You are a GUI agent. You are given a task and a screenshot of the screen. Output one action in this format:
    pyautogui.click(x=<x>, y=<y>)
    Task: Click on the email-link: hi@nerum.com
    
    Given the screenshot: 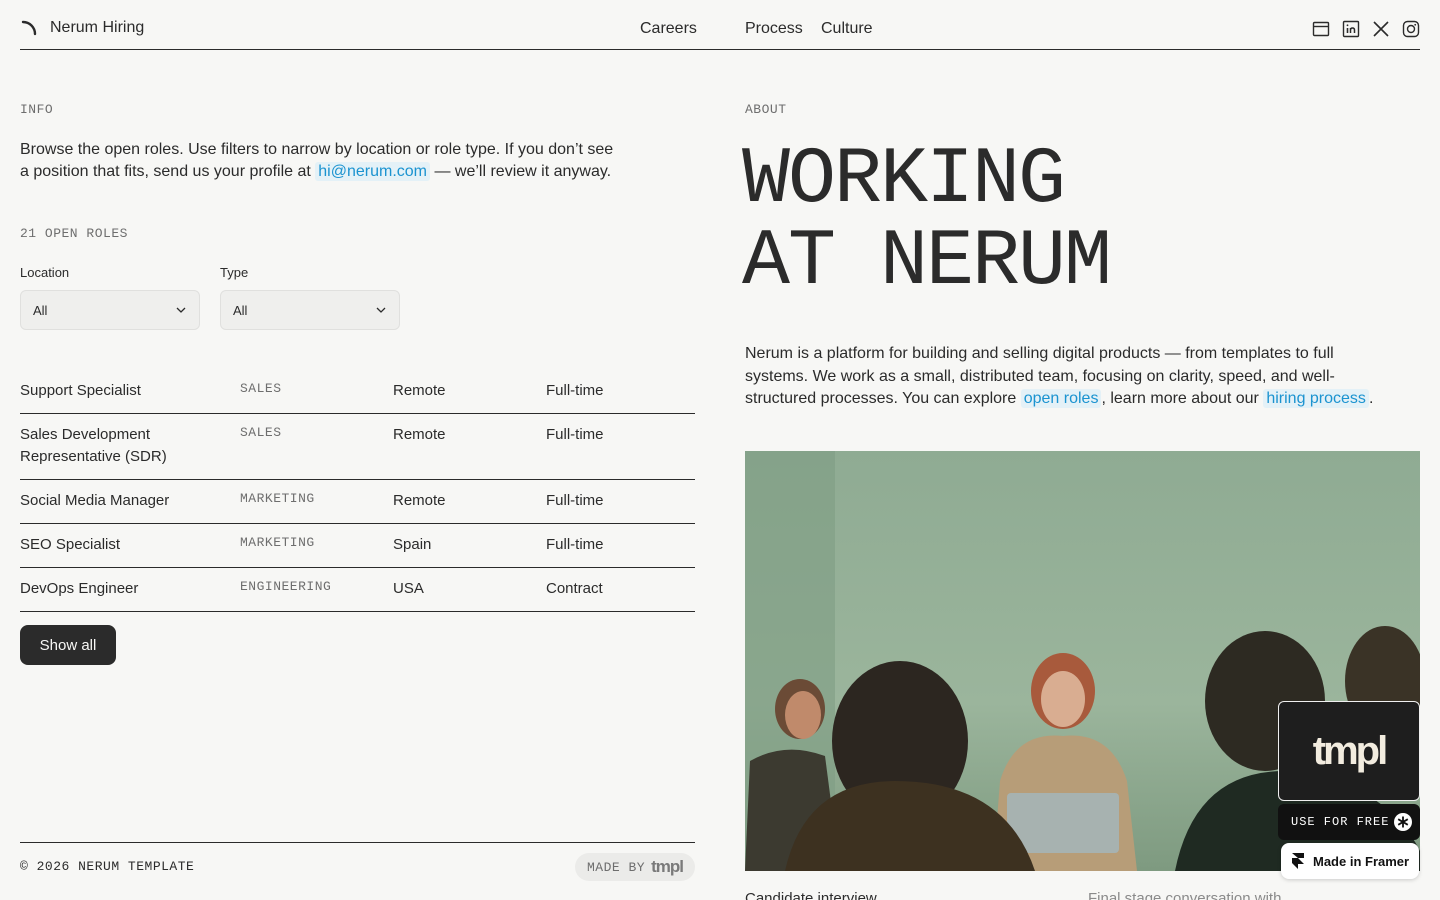 What is the action you would take?
    pyautogui.click(x=372, y=171)
    